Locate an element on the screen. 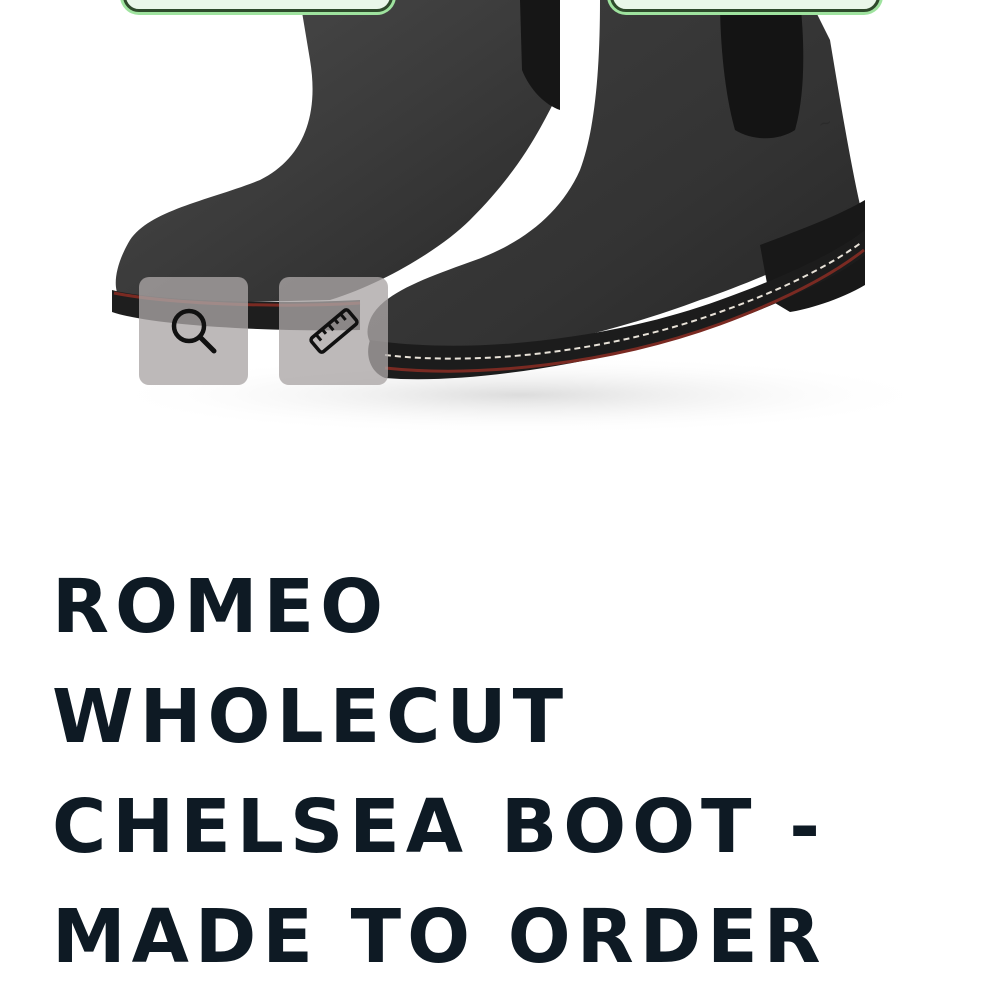 The width and height of the screenshot is (1000, 1000). variant-badge-left is located at coordinates (258, 6).